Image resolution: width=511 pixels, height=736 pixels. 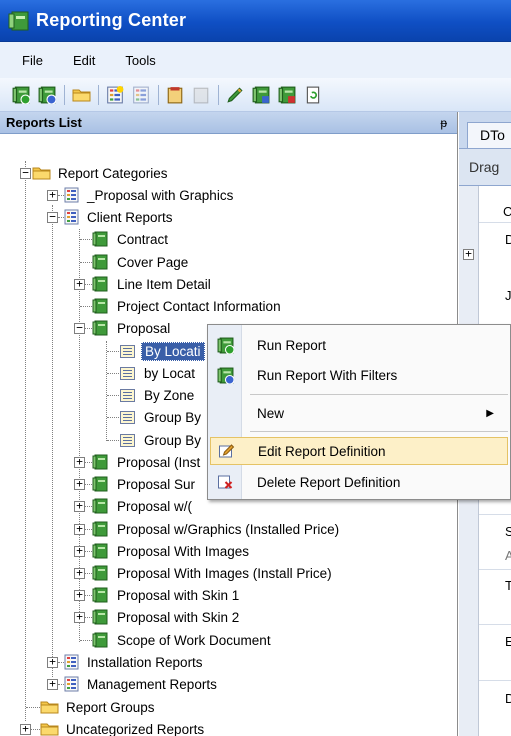 What do you see at coordinates (167, 595) in the screenshot?
I see `tree-node-proposal-with-skin-1: Proposal with Skin 1` at bounding box center [167, 595].